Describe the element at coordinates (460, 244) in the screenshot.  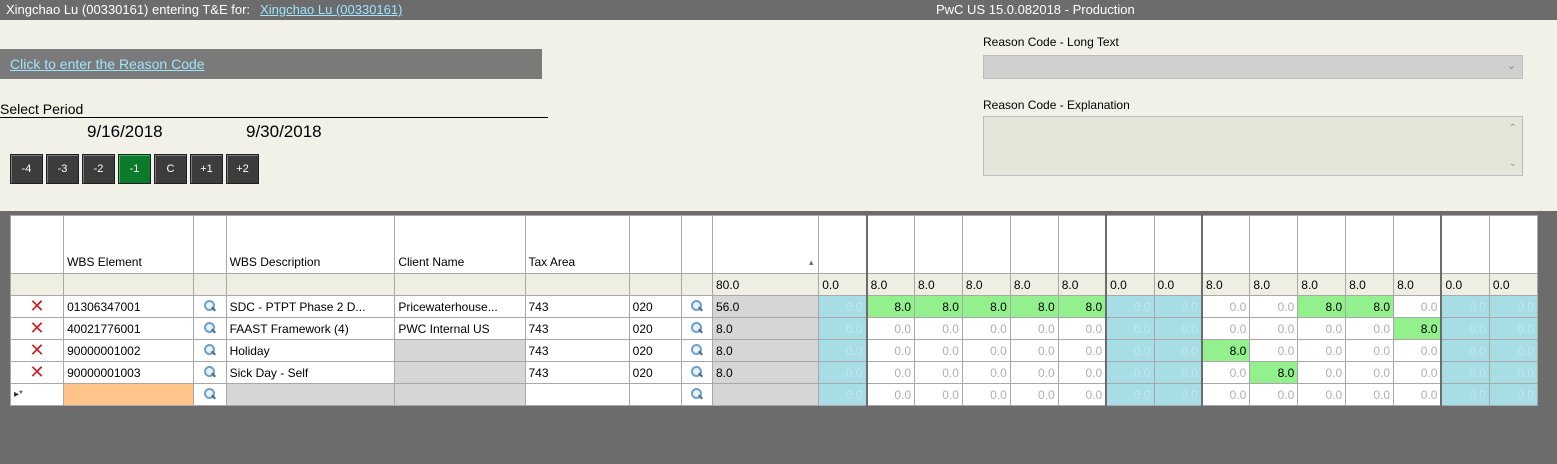
I see `header-client-name: Client Name` at that location.